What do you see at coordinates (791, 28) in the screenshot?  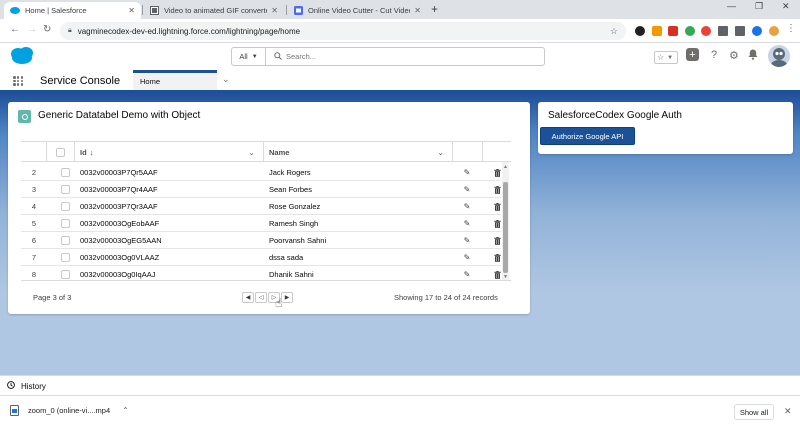 I see `browser-menu-icon: ⋮` at bounding box center [791, 28].